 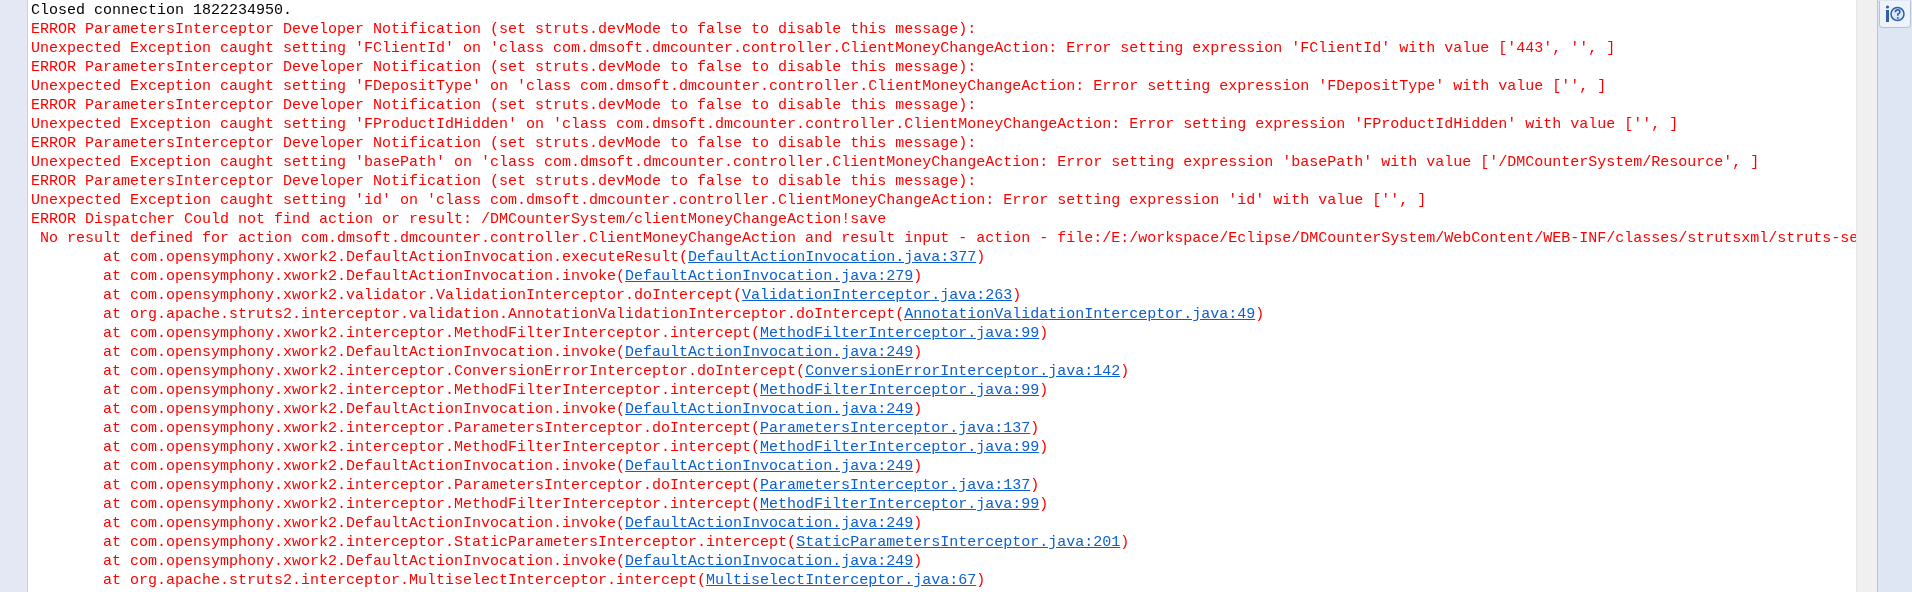 What do you see at coordinates (454, 371) in the screenshot?
I see `stack-frame-text: at com.opensymphony.xwork2.interceptor.ConversionErrorInterceptor.doIntercept(` at bounding box center [454, 371].